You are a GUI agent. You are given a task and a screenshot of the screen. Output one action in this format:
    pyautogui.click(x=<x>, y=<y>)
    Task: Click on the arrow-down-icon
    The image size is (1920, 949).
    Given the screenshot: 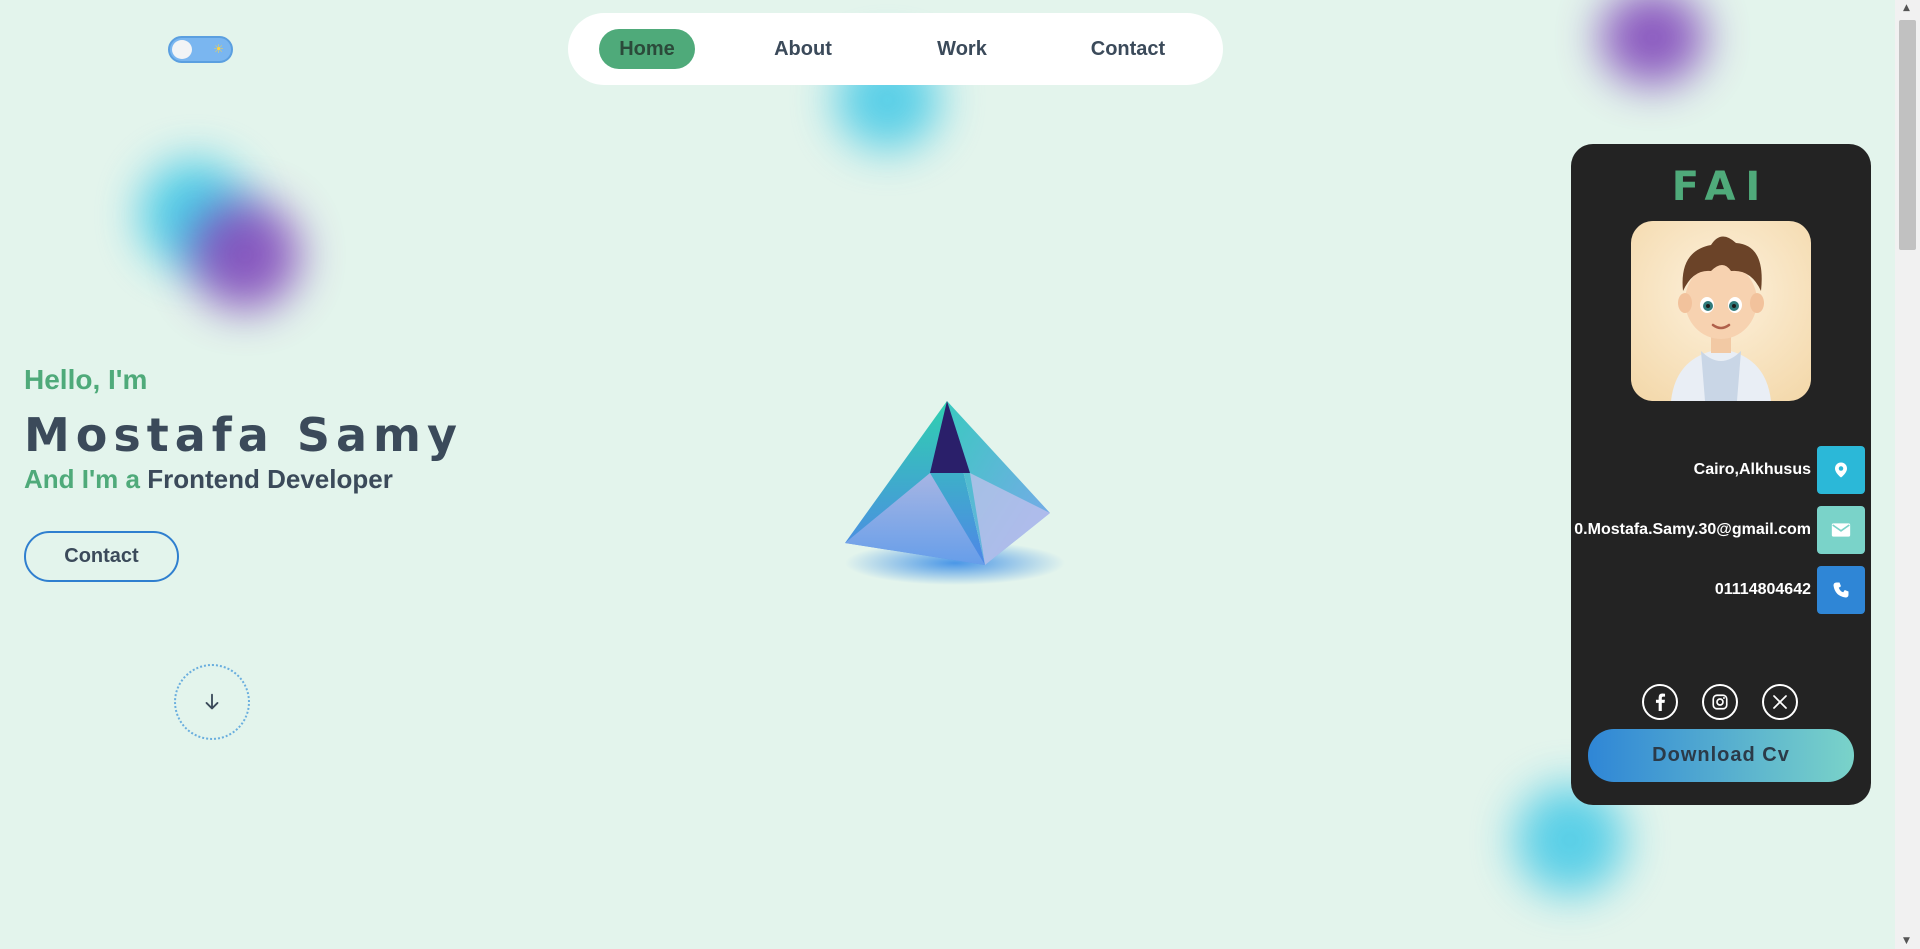 What is the action you would take?
    pyautogui.click(x=212, y=701)
    